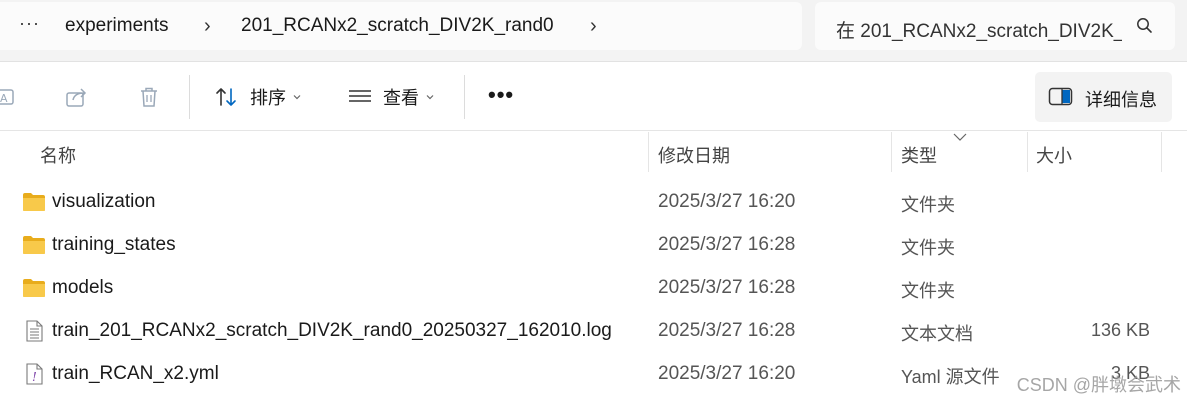 The image size is (1187, 402). What do you see at coordinates (1098, 385) in the screenshot?
I see `watermark: CSDN @胖墩会武术` at bounding box center [1098, 385].